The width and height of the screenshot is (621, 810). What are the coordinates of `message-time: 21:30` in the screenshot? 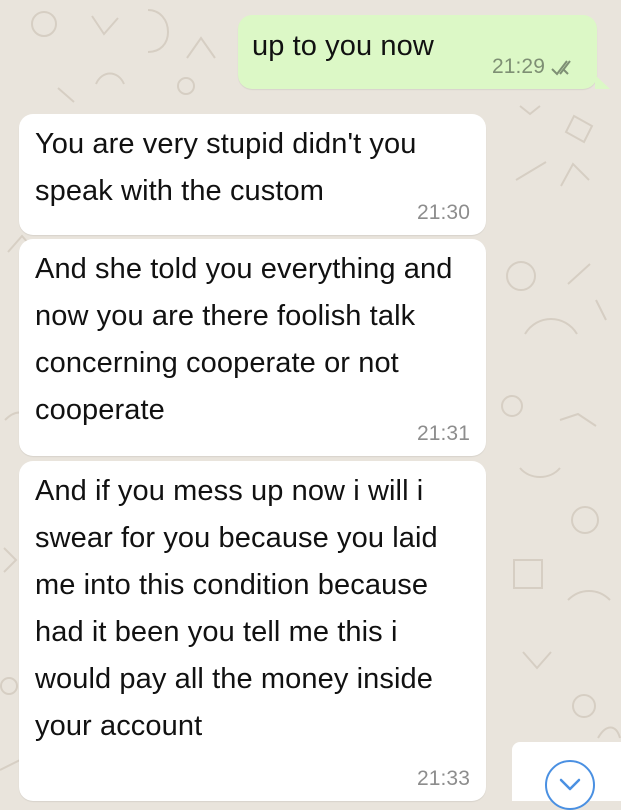 It's located at (443, 212).